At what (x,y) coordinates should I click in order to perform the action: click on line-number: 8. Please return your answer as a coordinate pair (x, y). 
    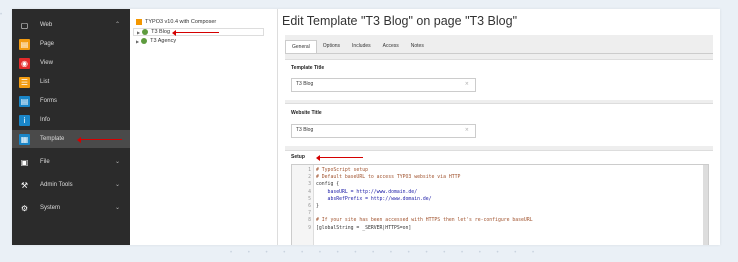
    Looking at the image, I should click on (309, 221).